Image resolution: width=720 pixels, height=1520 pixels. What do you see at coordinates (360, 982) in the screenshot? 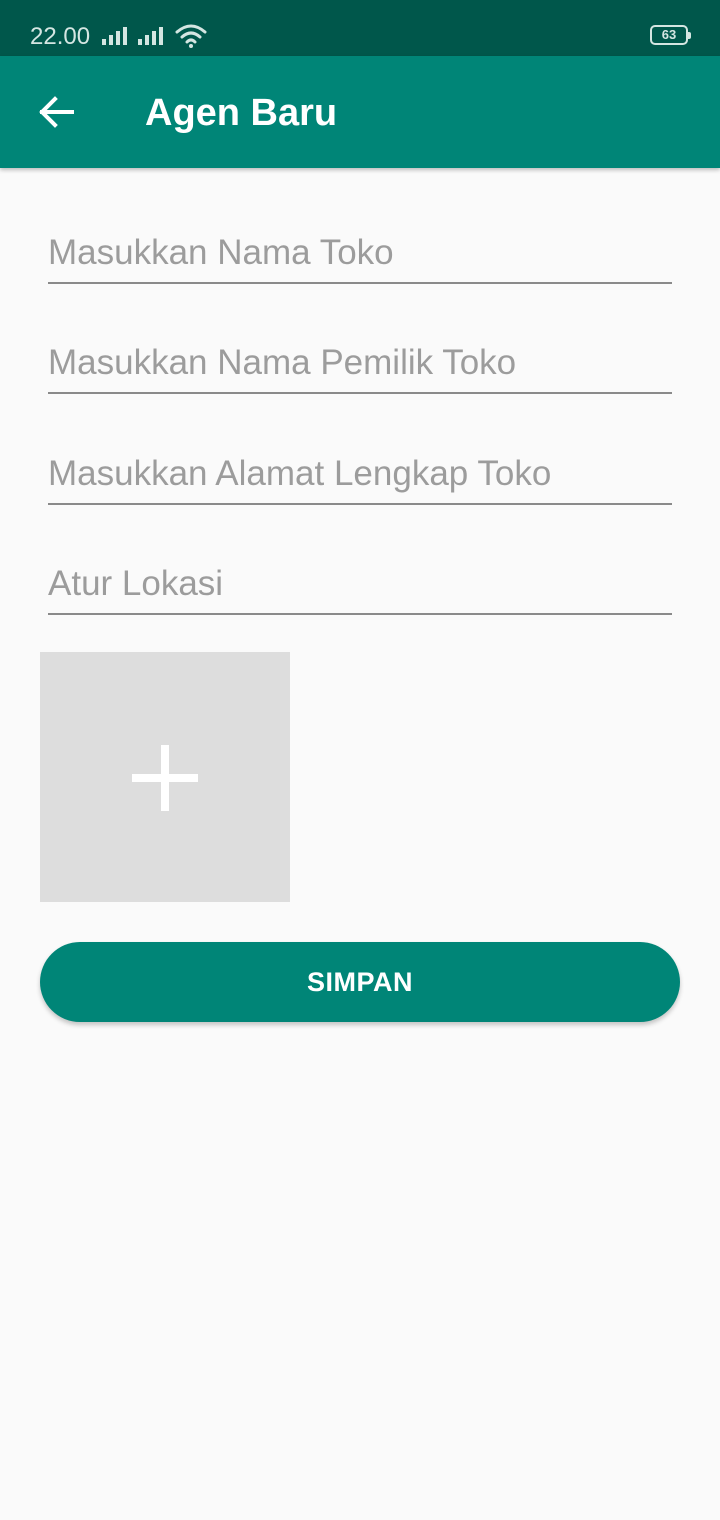
I see `save-button: SIMPAN` at bounding box center [360, 982].